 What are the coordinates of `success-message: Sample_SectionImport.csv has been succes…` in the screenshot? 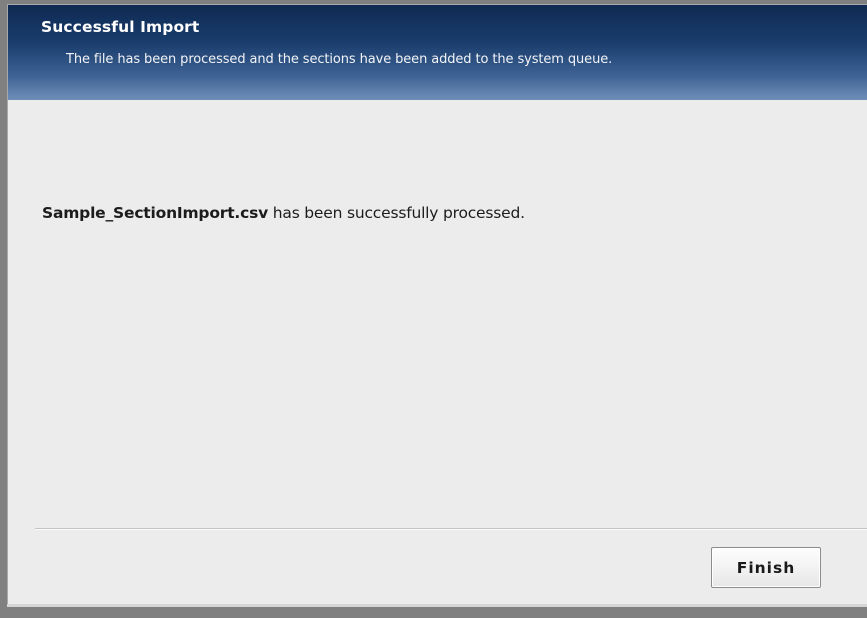 It's located at (283, 213).